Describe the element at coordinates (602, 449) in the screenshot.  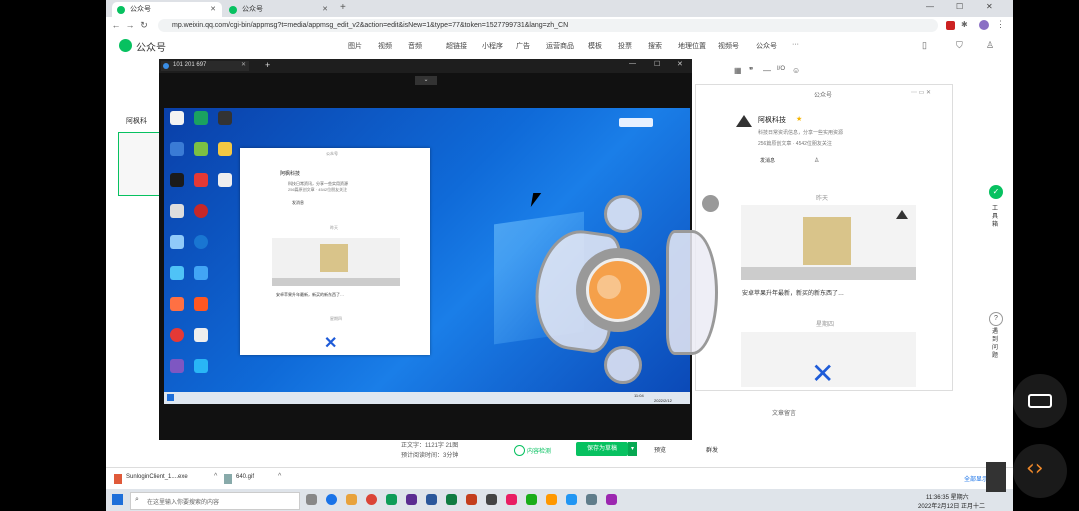
I see `save-draft-button: 保存为草稿` at that location.